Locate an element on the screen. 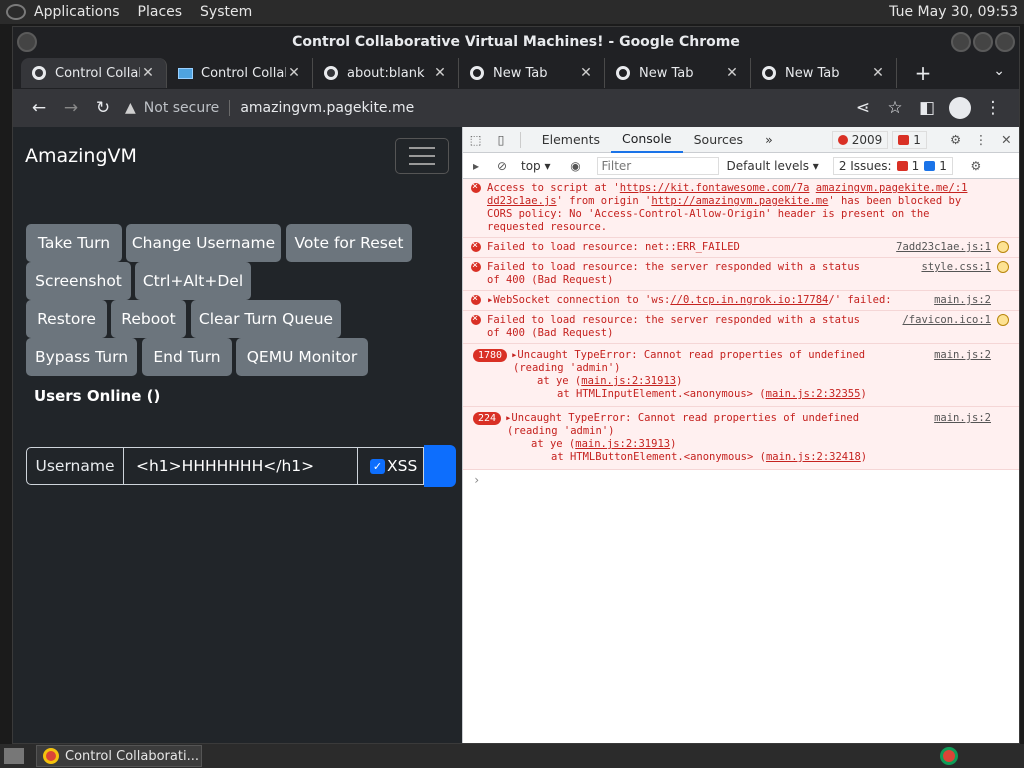 The image size is (1024, 768). reboot-button: Reboot is located at coordinates (148, 319).